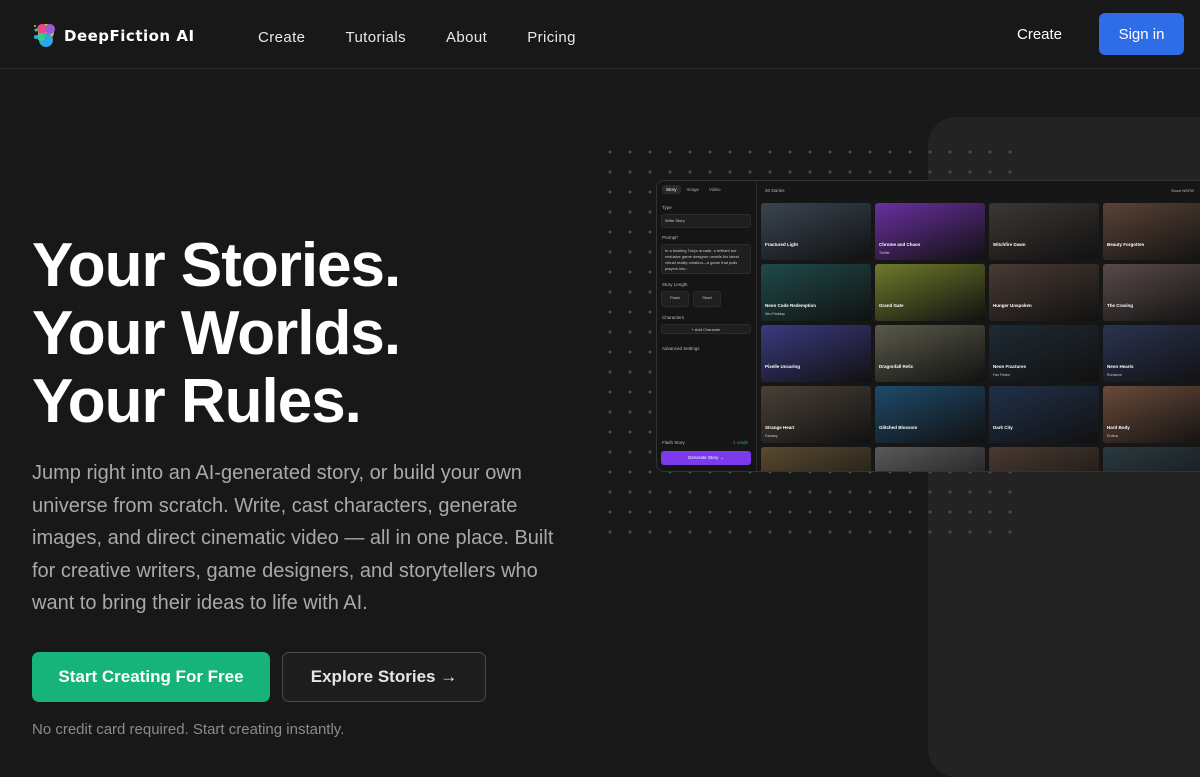  Describe the element at coordinates (1003, 427) in the screenshot. I see `story-card-title: Dark City` at that location.